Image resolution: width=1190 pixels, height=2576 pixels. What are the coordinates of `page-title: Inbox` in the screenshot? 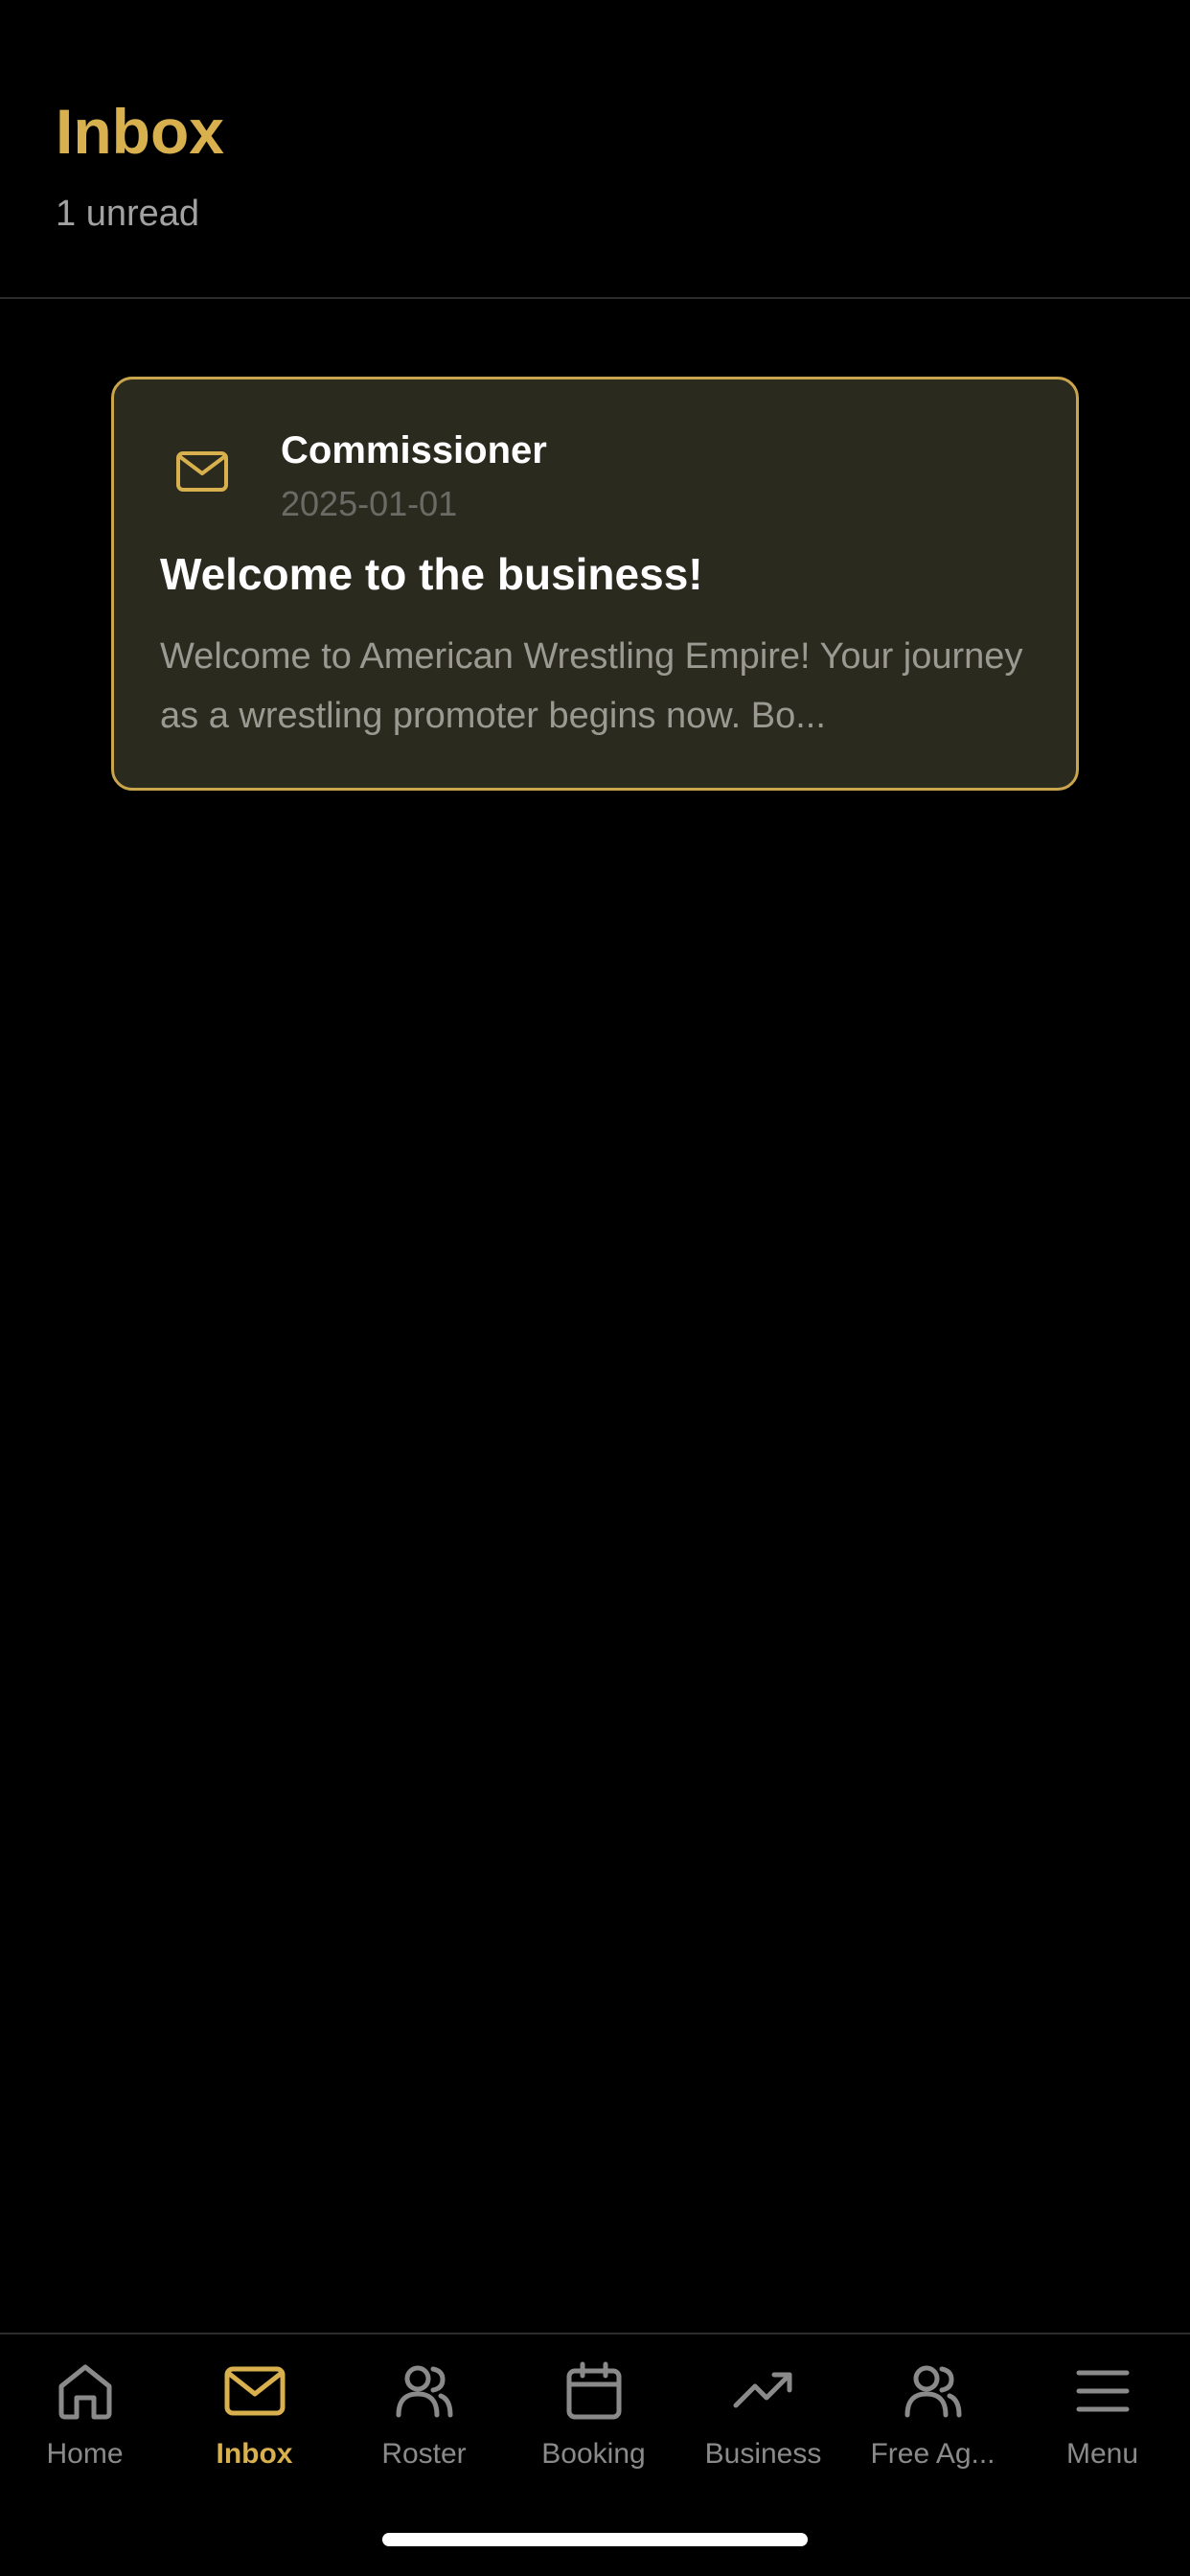 It's located at (140, 131).